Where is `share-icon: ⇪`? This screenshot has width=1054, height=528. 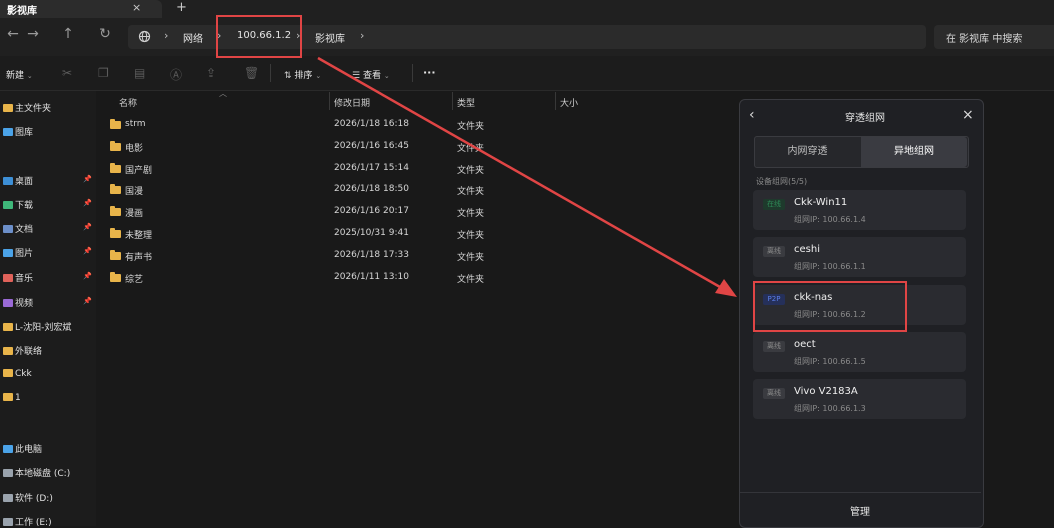 share-icon: ⇪ is located at coordinates (211, 73).